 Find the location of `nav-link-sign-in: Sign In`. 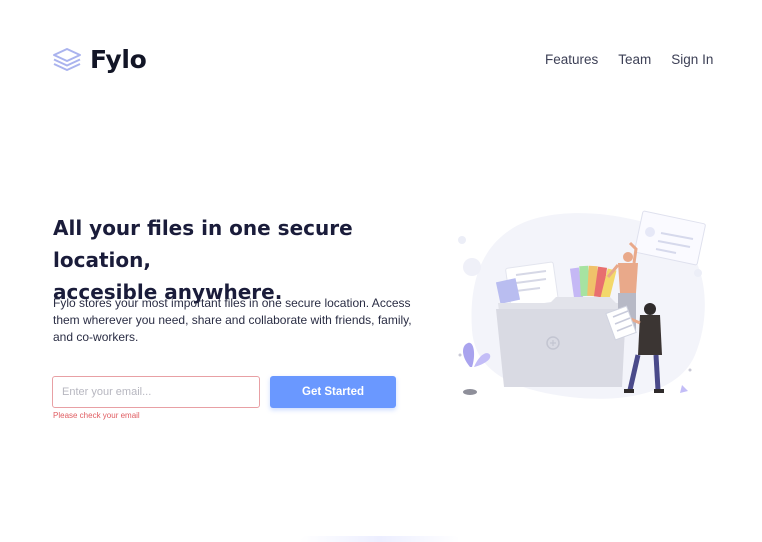

nav-link-sign-in: Sign In is located at coordinates (692, 59).